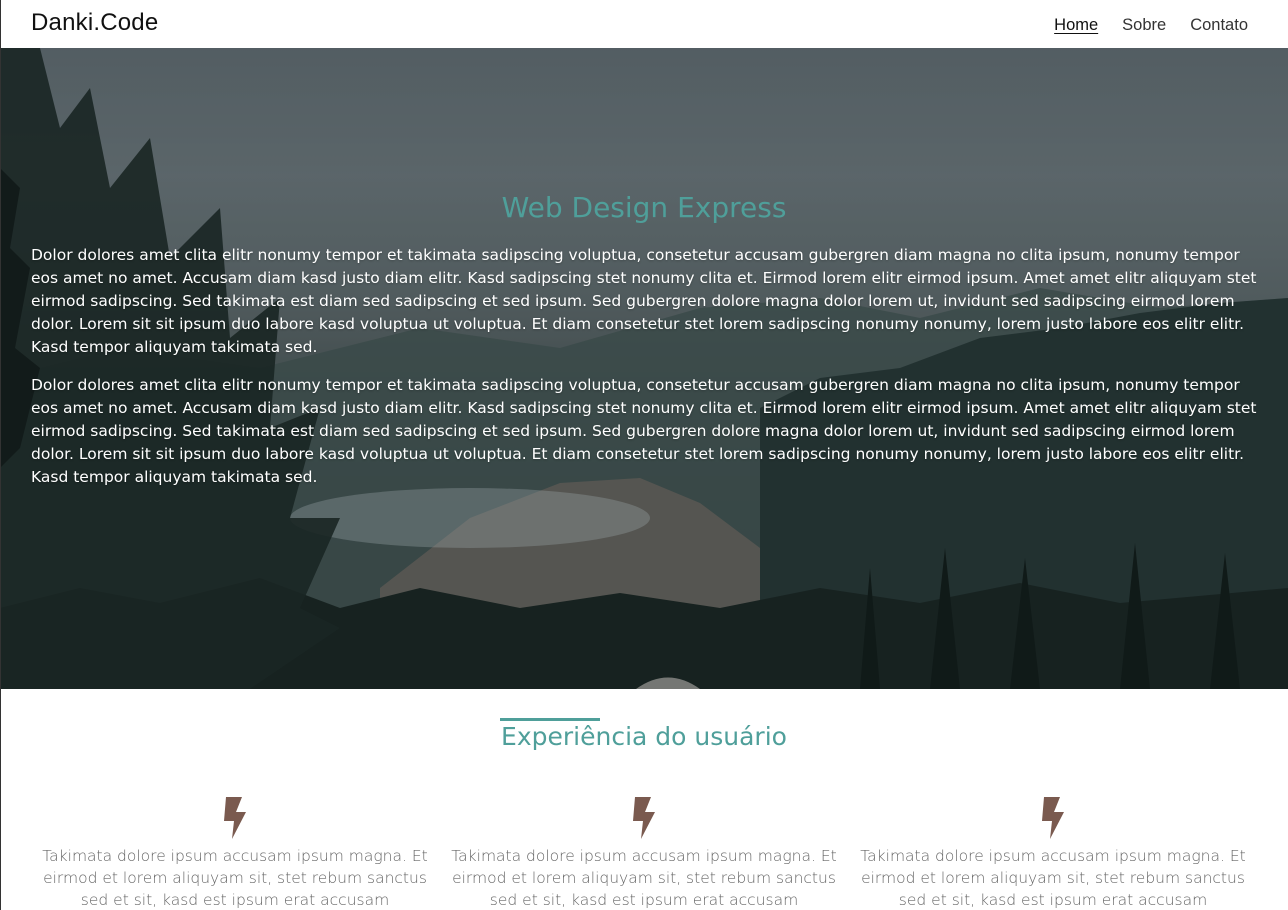 This screenshot has height=910, width=1288. I want to click on nav-link-home: Home, so click(1076, 25).